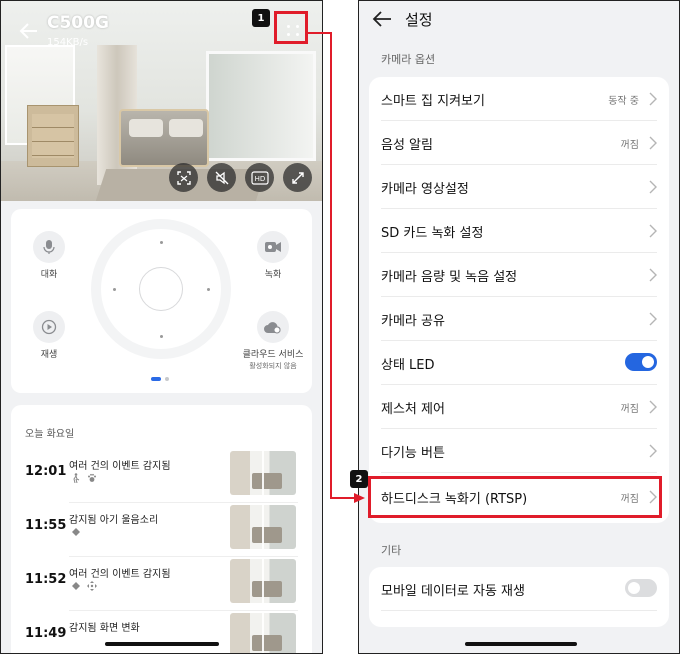  What do you see at coordinates (407, 145) in the screenshot?
I see `setting-label: 음성 알림` at bounding box center [407, 145].